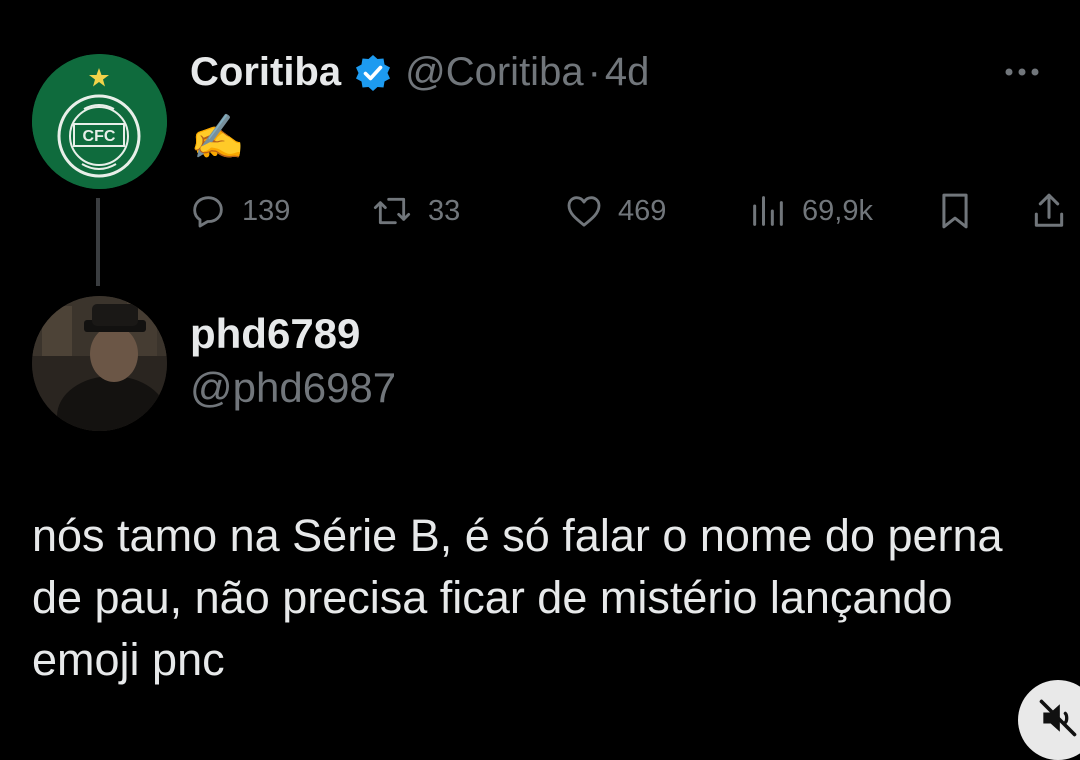 The image size is (1080, 760). What do you see at coordinates (768, 211) in the screenshot?
I see `views-icon` at bounding box center [768, 211].